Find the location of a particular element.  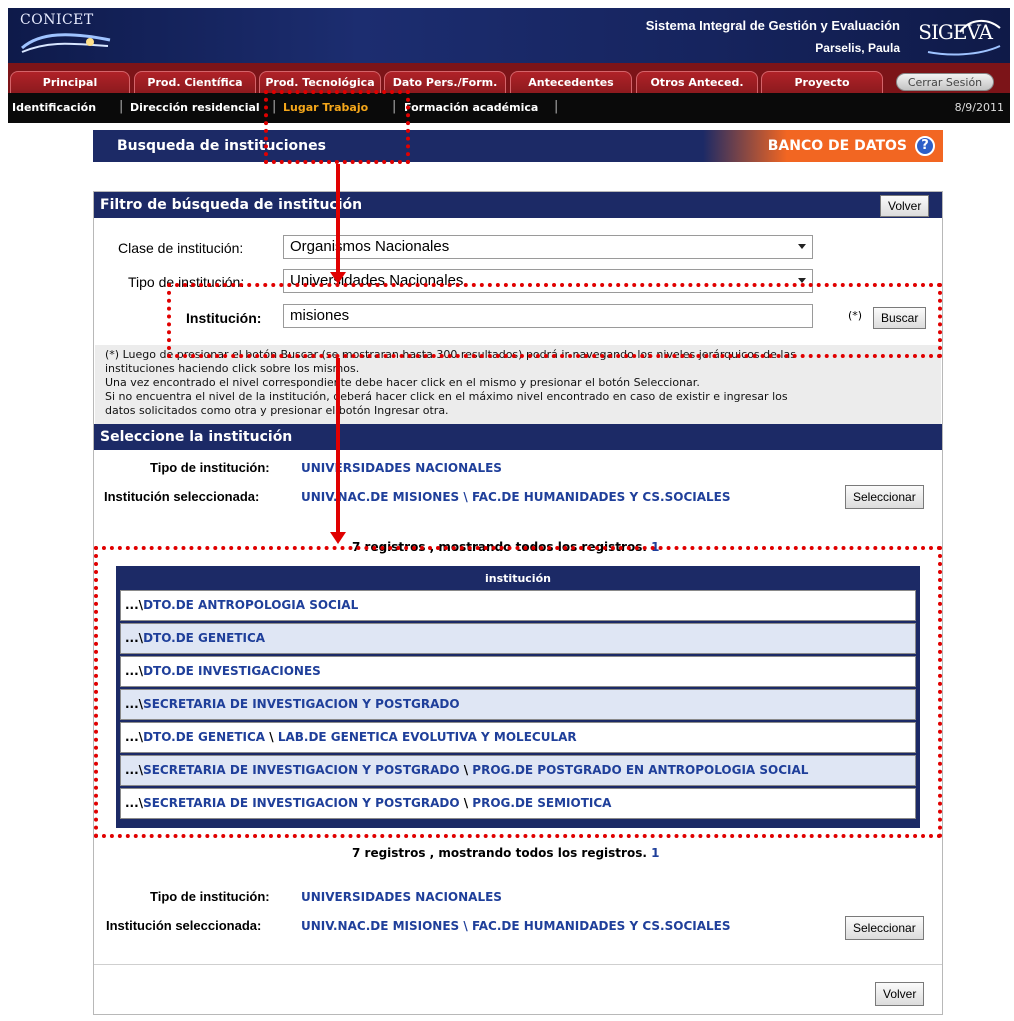

banco-de-datos-label: BANCO DE DATOS is located at coordinates (837, 146).